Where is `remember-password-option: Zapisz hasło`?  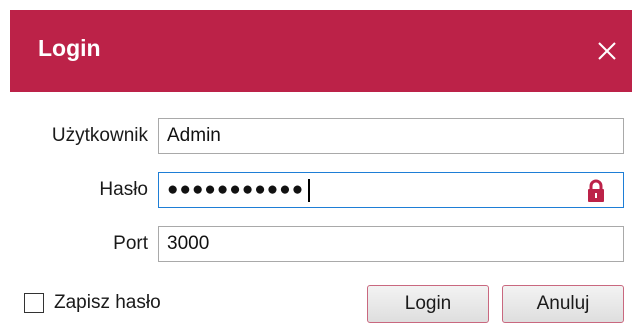 remember-password-option: Zapisz hasło is located at coordinates (92, 303).